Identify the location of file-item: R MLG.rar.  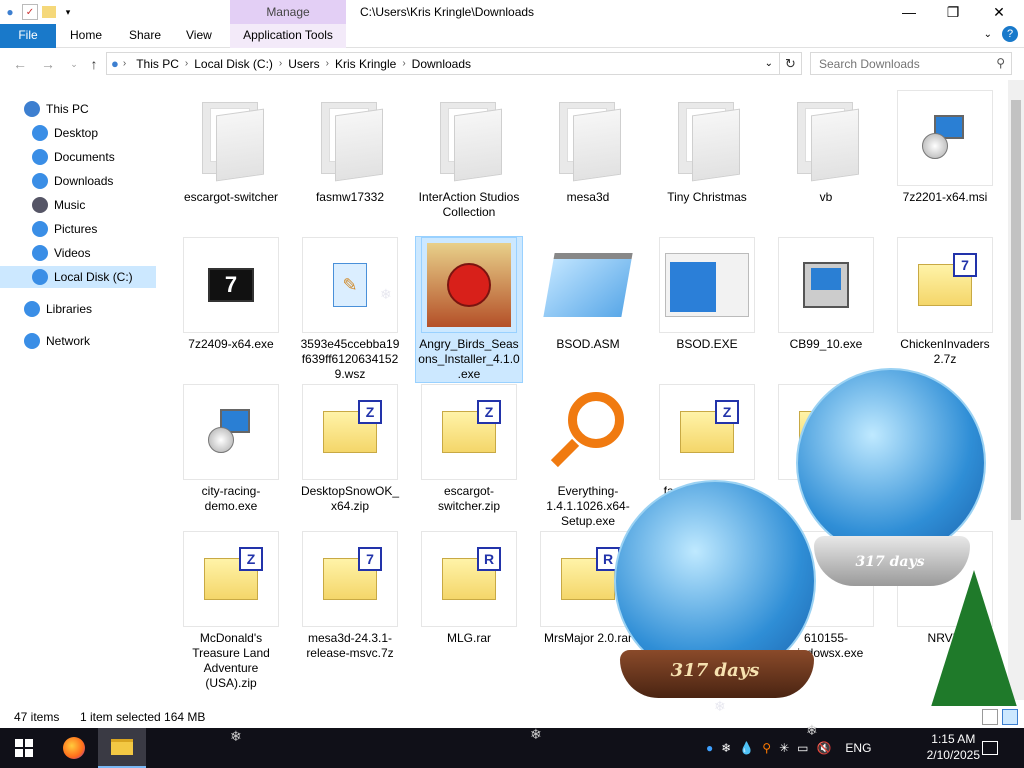
(469, 588).